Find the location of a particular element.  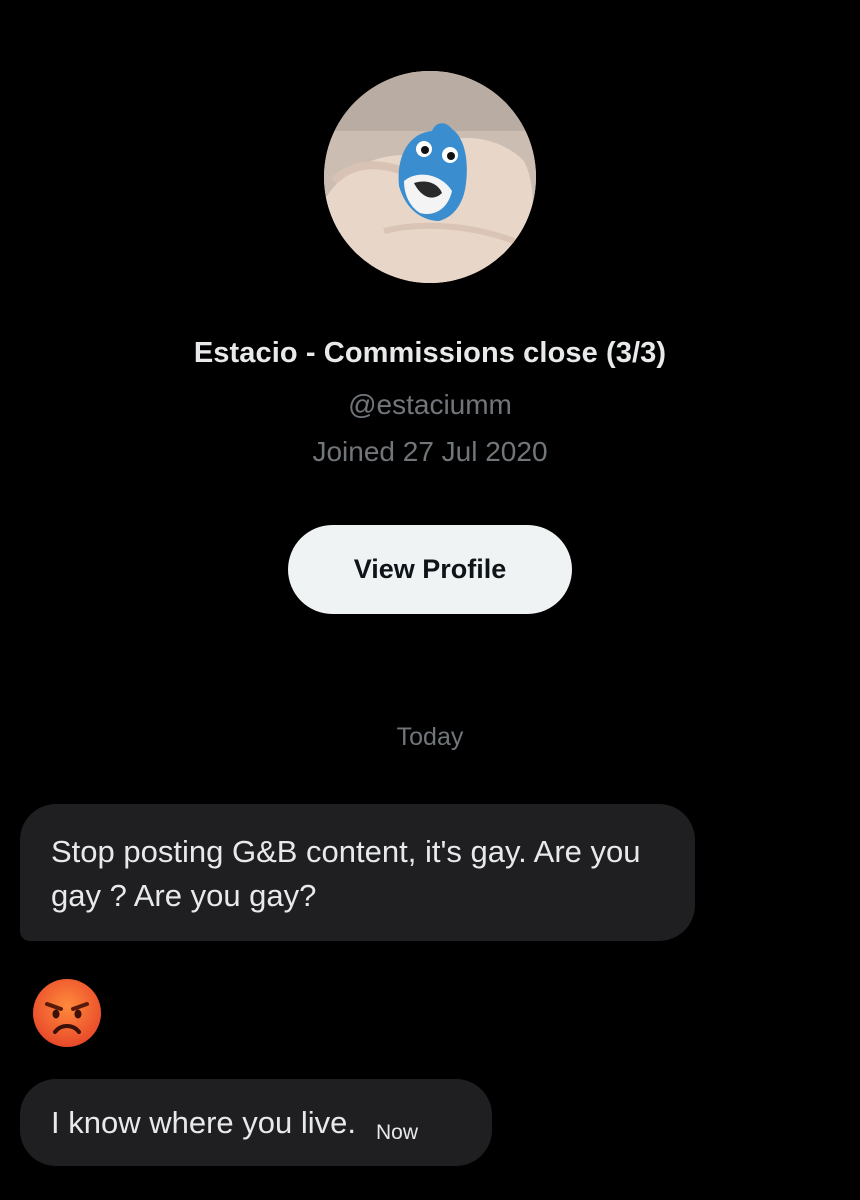

date-divider: Today is located at coordinates (430, 737).